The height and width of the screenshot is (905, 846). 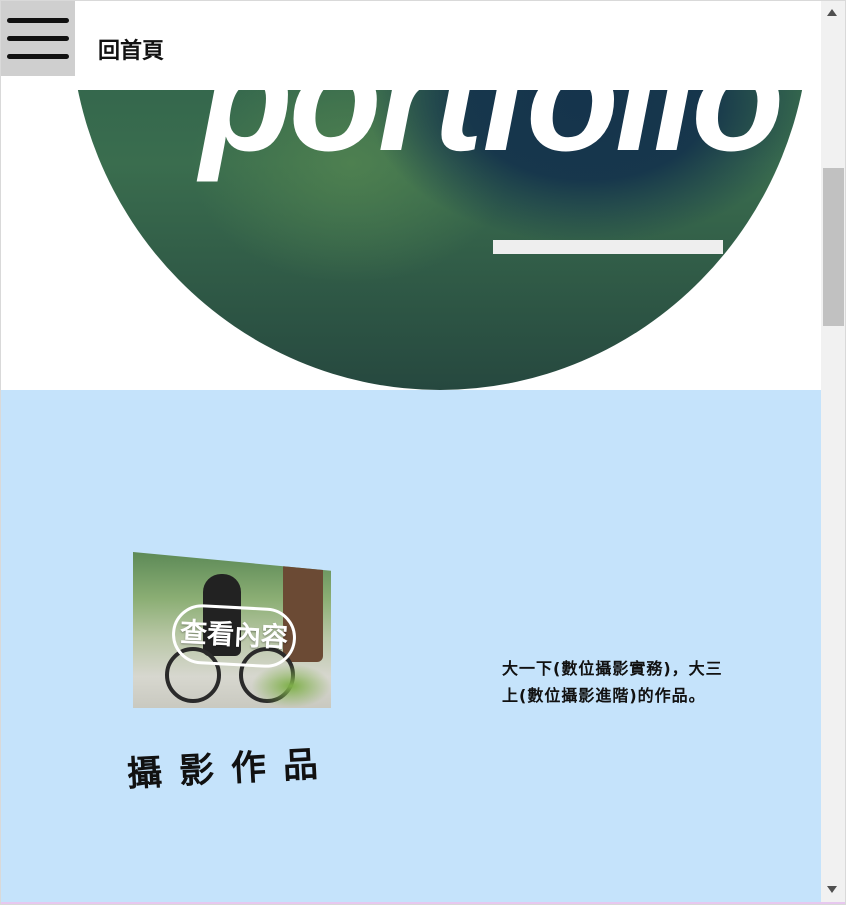 What do you see at coordinates (37, 38) in the screenshot?
I see `menu-button` at bounding box center [37, 38].